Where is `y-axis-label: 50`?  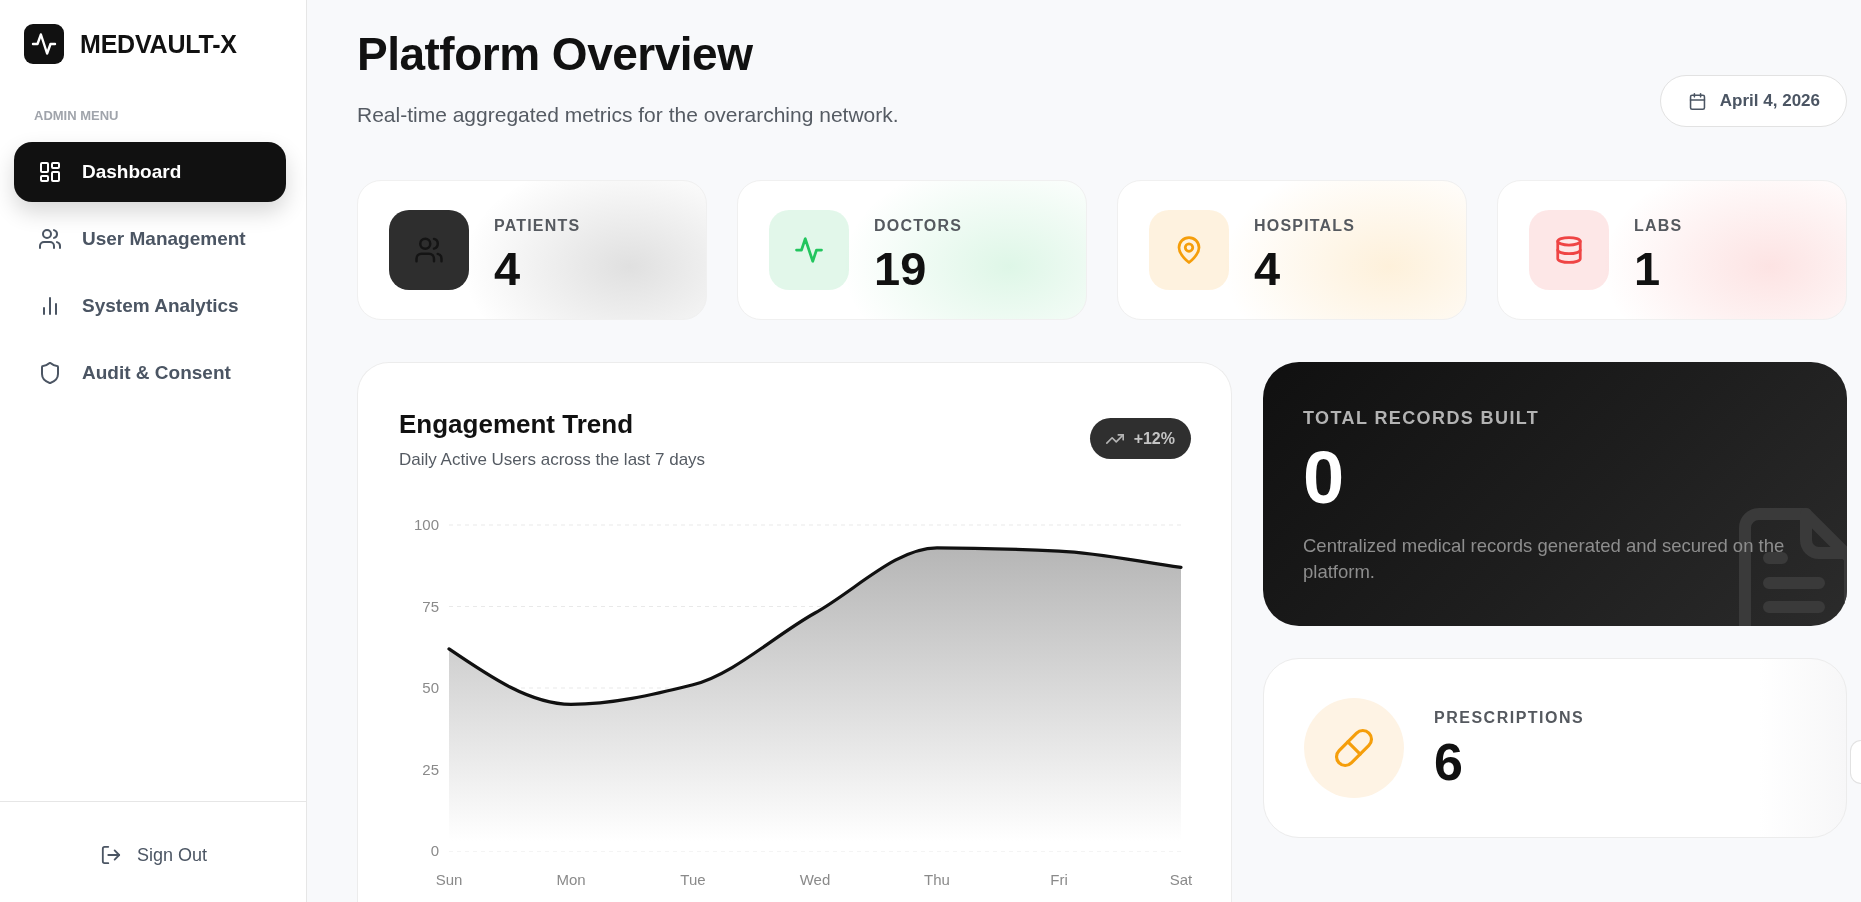
y-axis-label: 50 is located at coordinates (430, 687).